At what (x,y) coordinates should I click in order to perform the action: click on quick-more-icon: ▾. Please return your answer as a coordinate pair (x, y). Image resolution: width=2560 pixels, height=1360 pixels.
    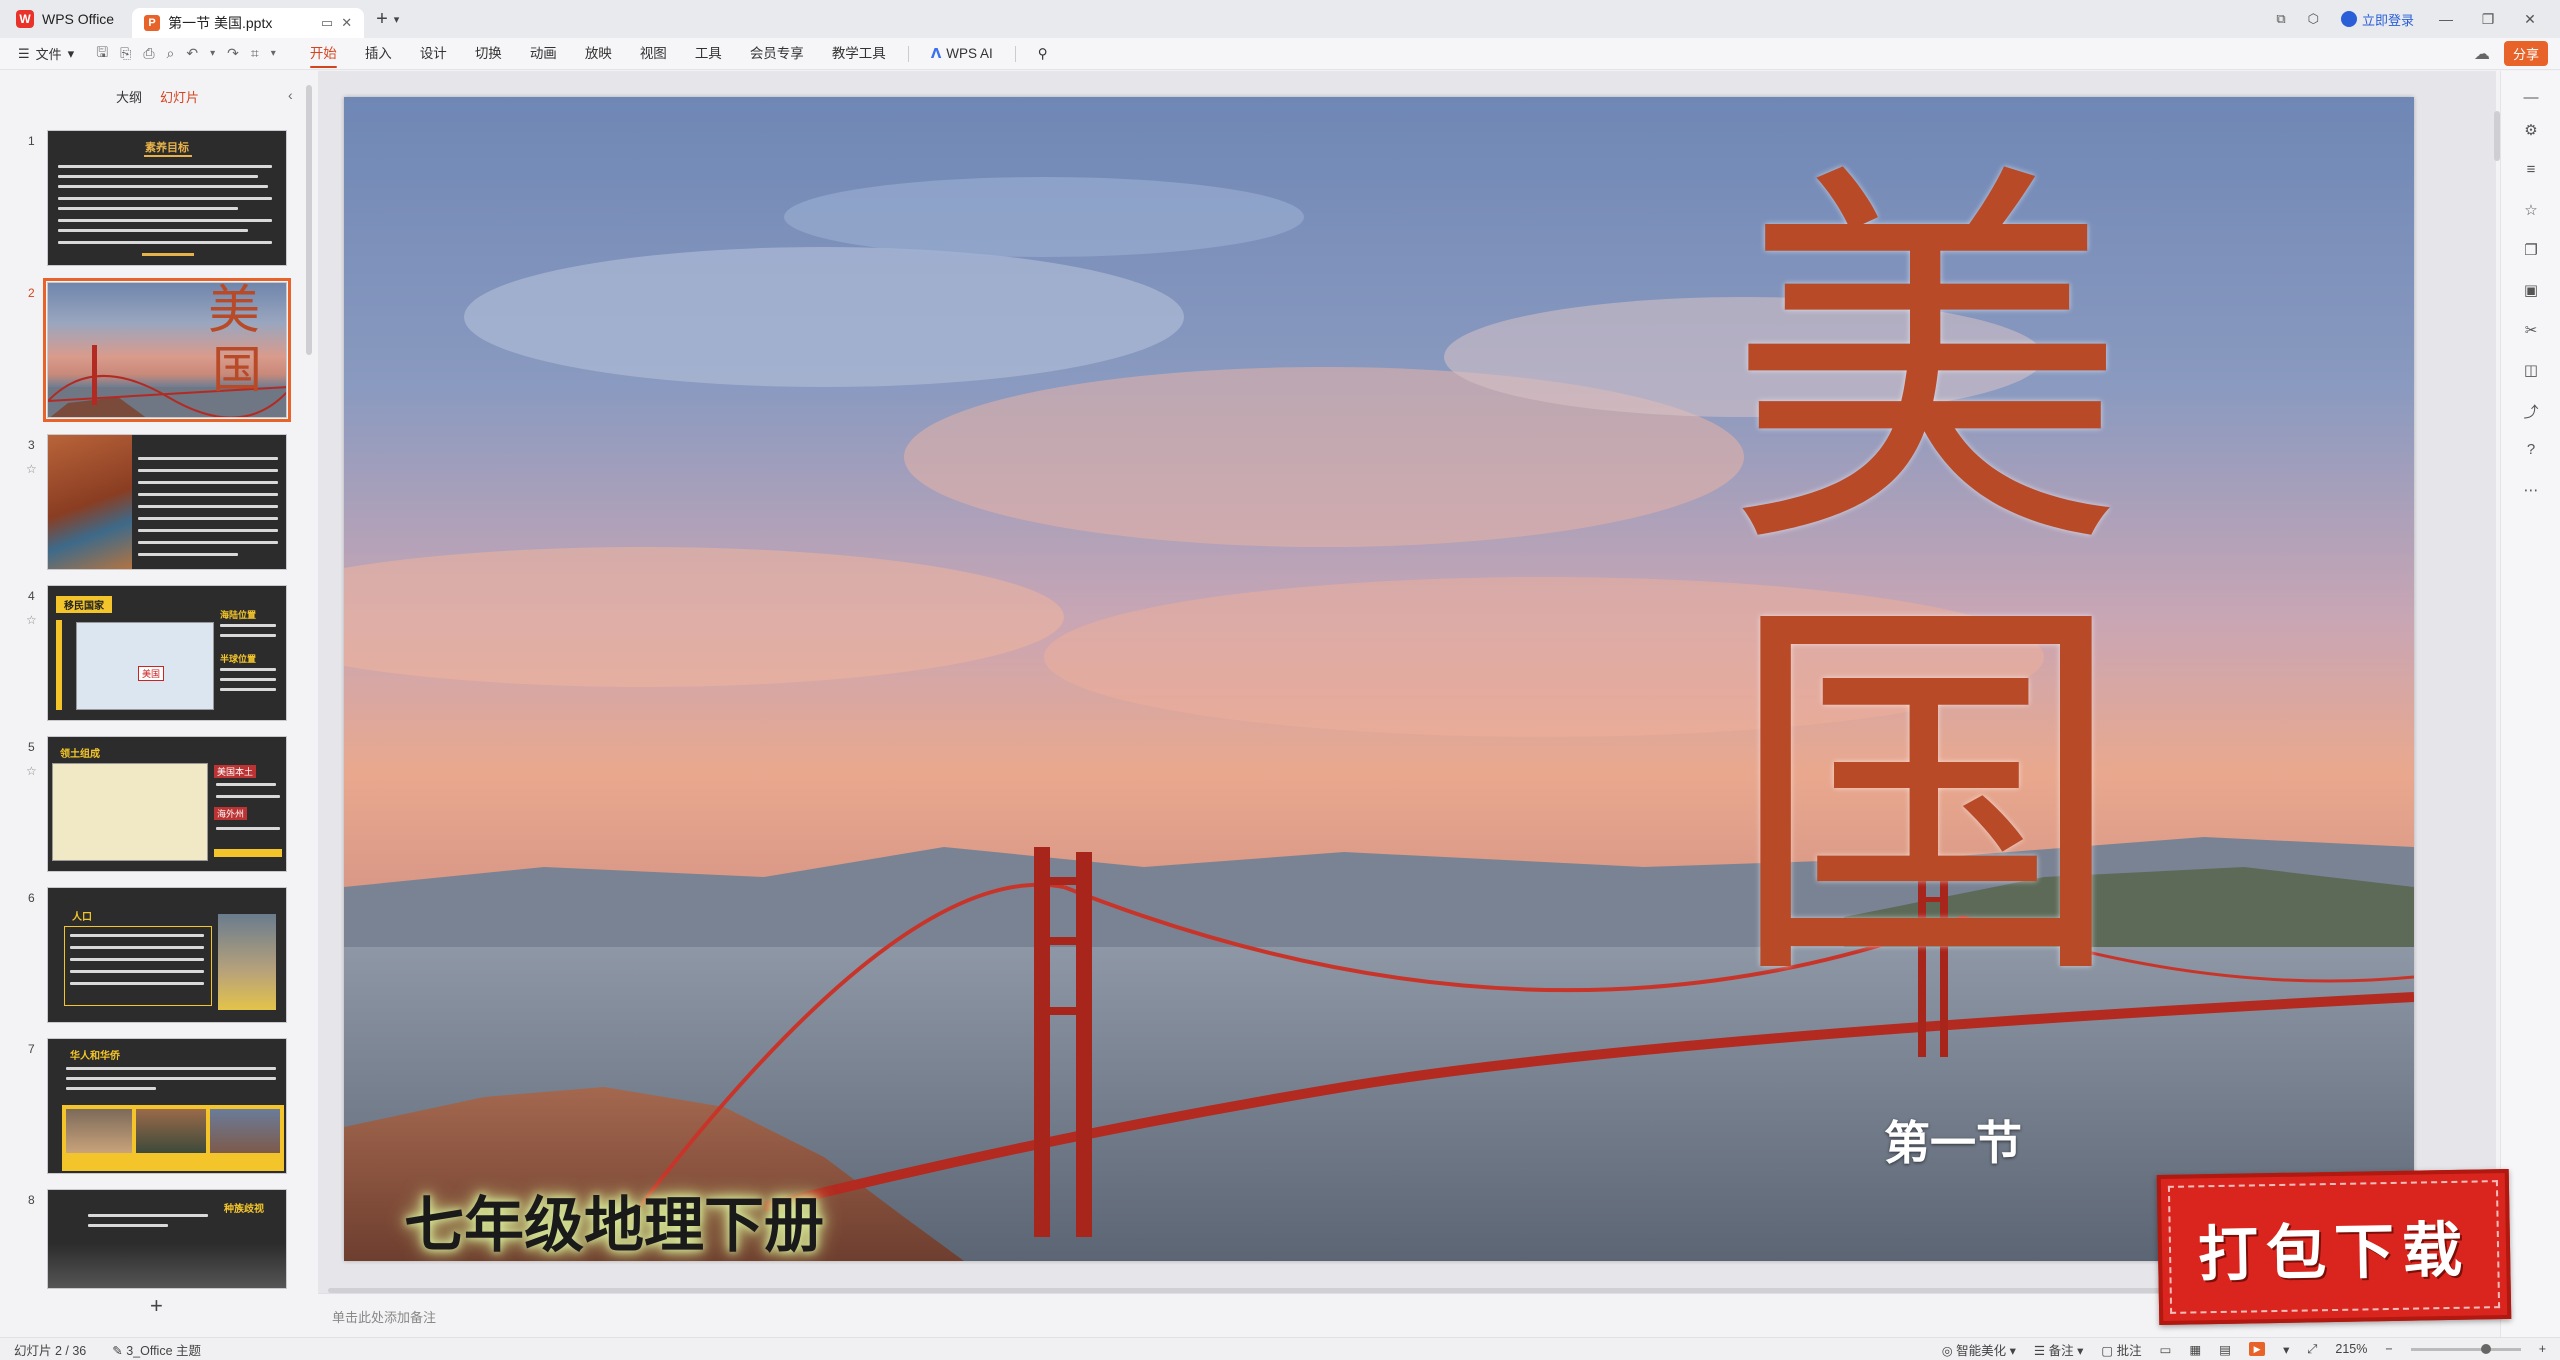
    Looking at the image, I should click on (273, 53).